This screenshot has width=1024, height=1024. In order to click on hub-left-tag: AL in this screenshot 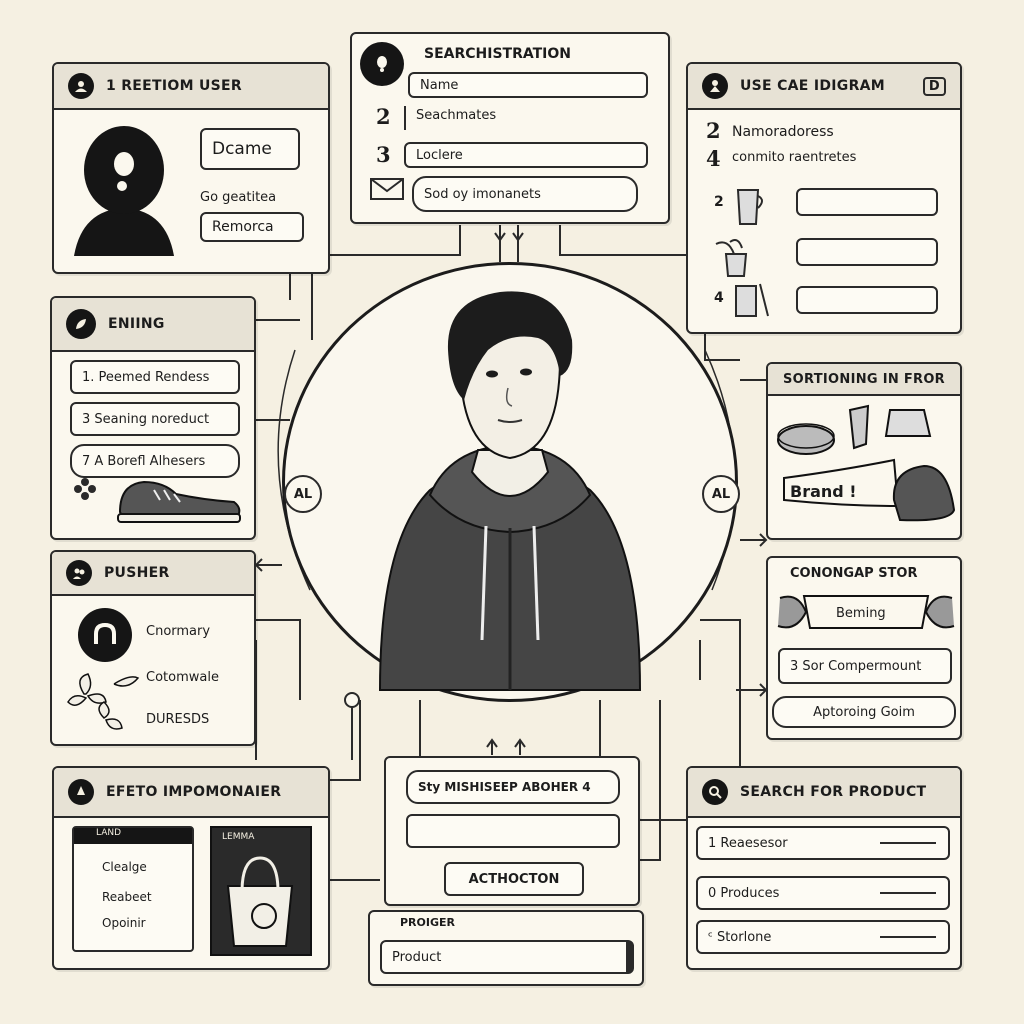, I will do `click(303, 494)`.